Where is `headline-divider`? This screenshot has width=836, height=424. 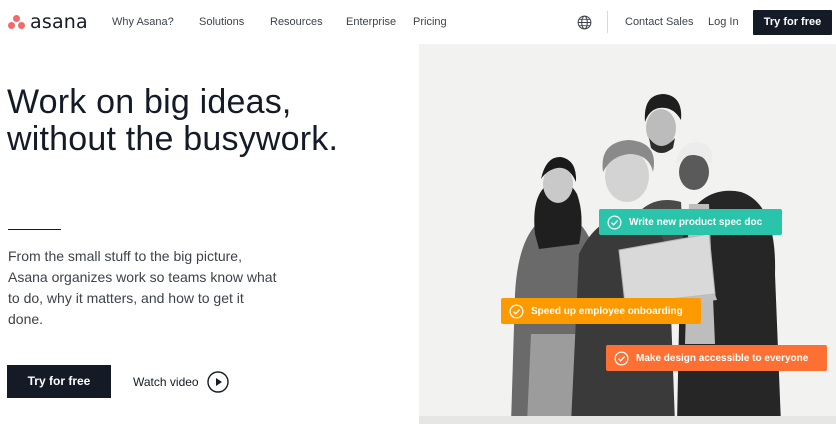 headline-divider is located at coordinates (34, 229).